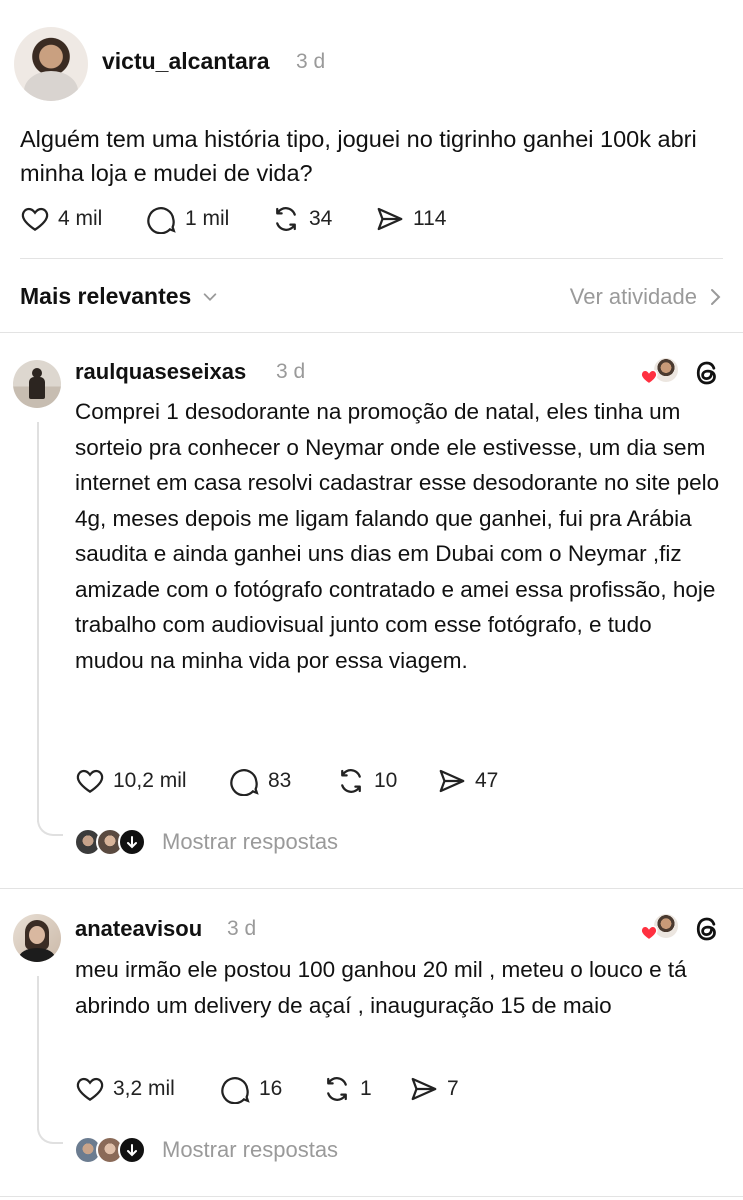  Describe the element at coordinates (487, 780) in the screenshot. I see `share-count: 47` at that location.